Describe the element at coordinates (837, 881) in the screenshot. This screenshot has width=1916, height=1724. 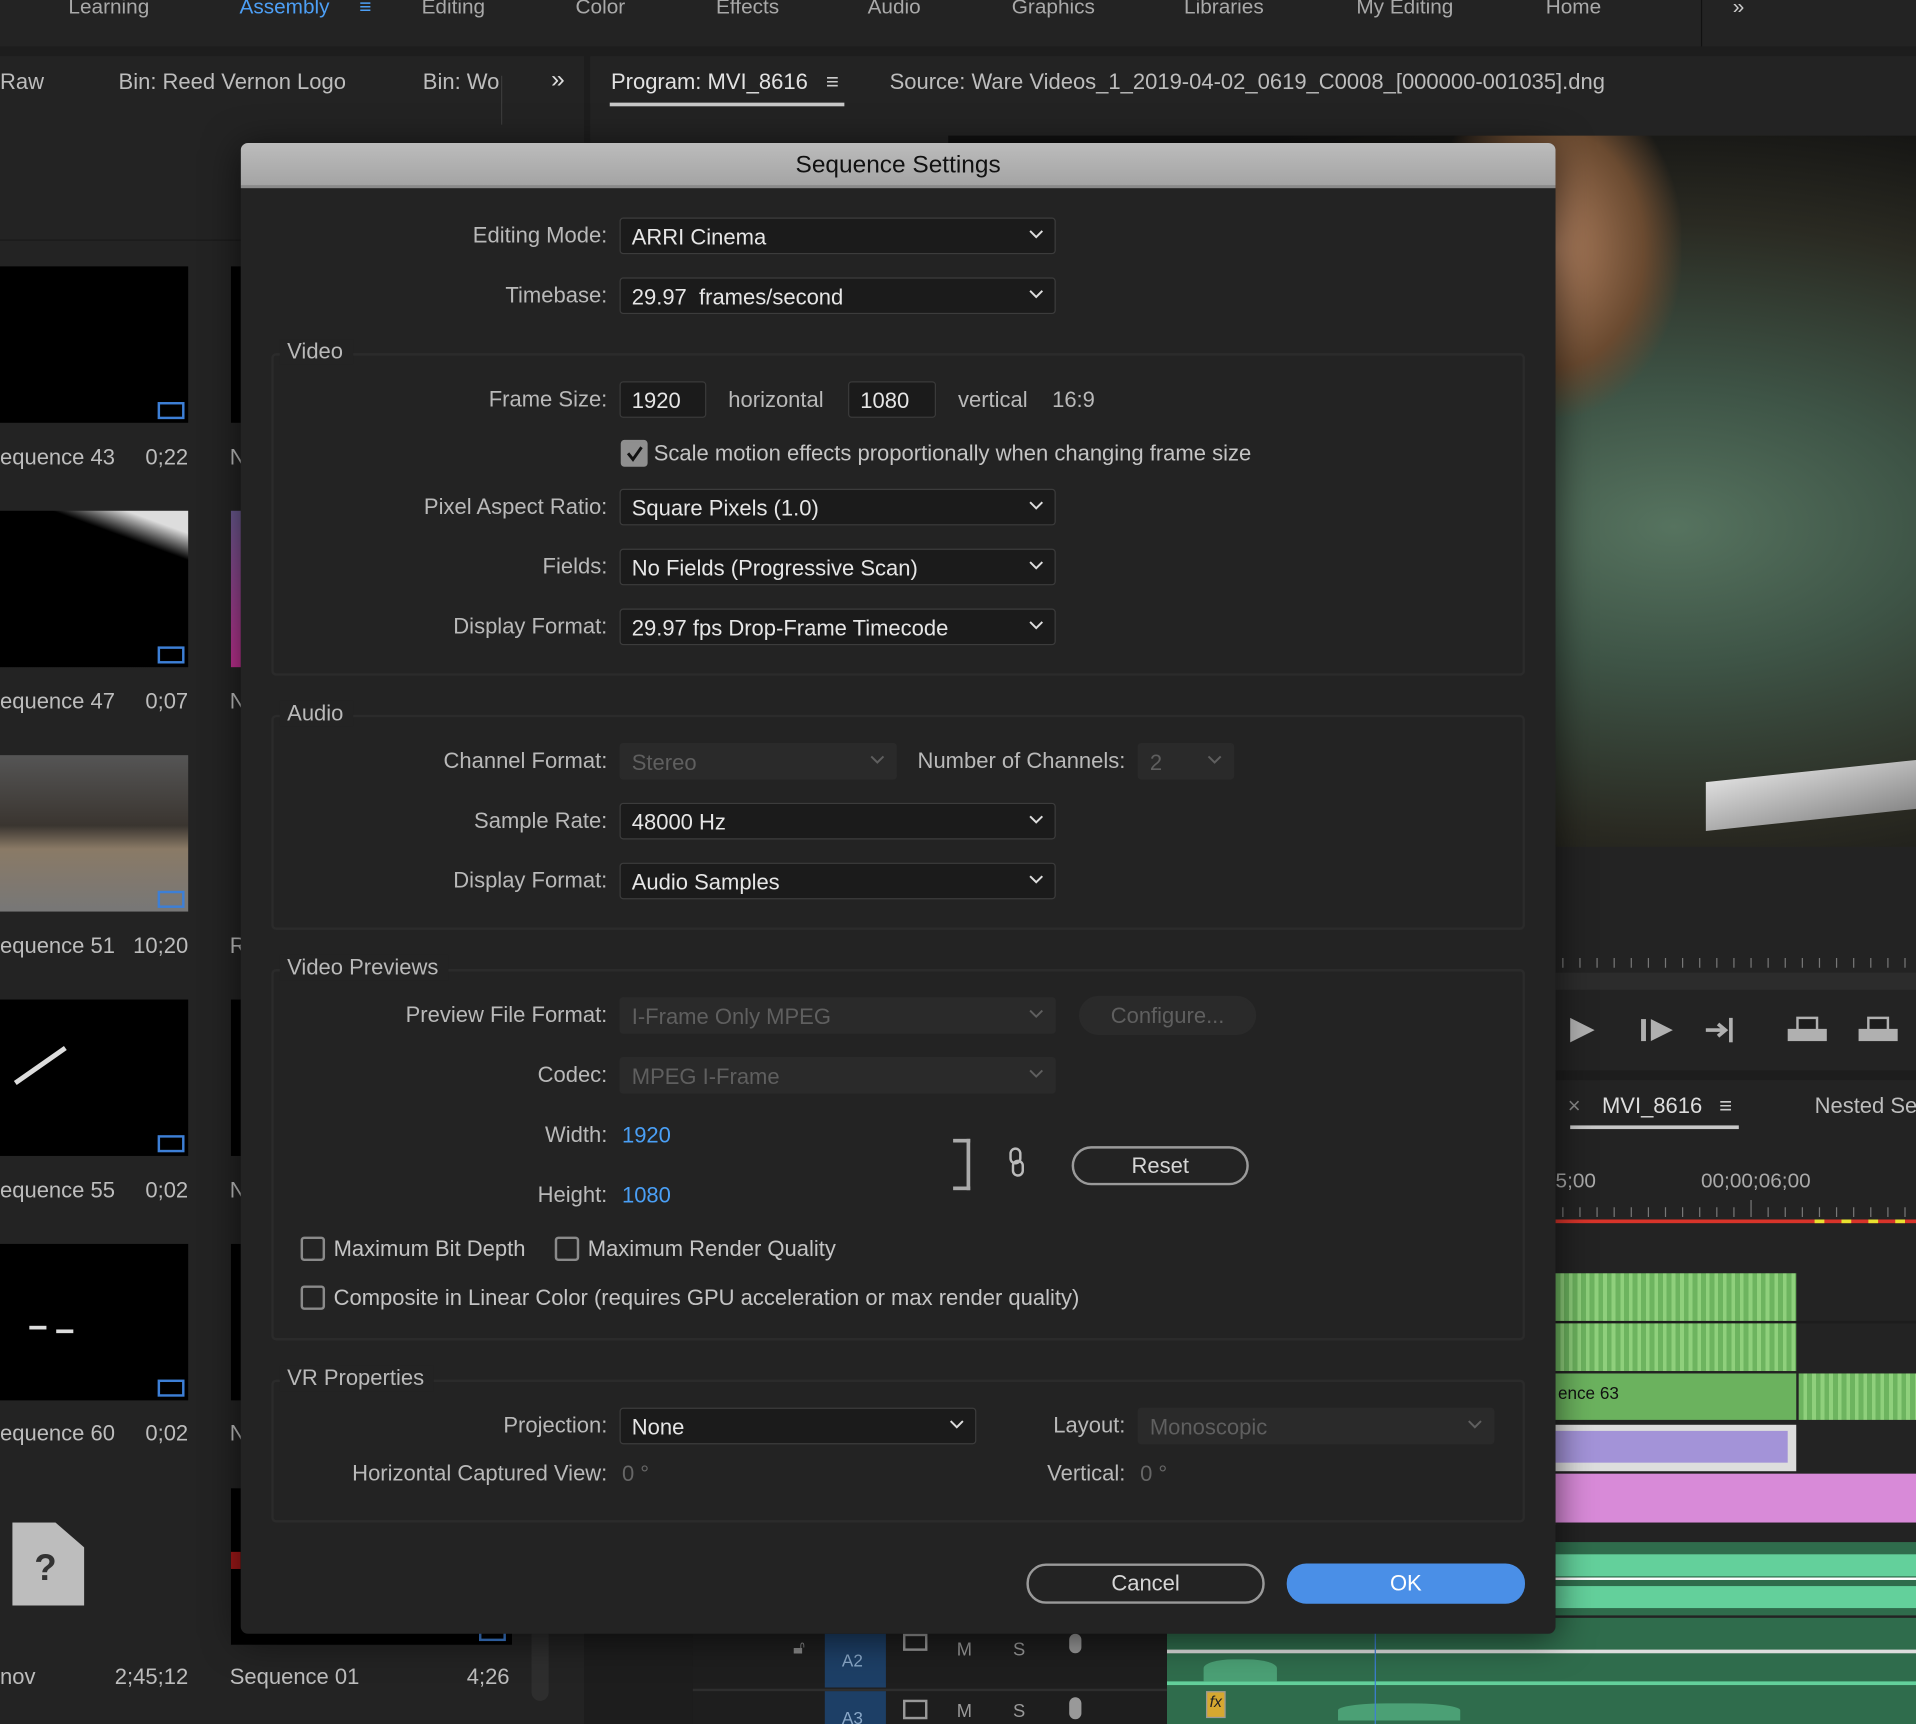
I see `audio-display-format-dropdown: Audio Samples` at that location.